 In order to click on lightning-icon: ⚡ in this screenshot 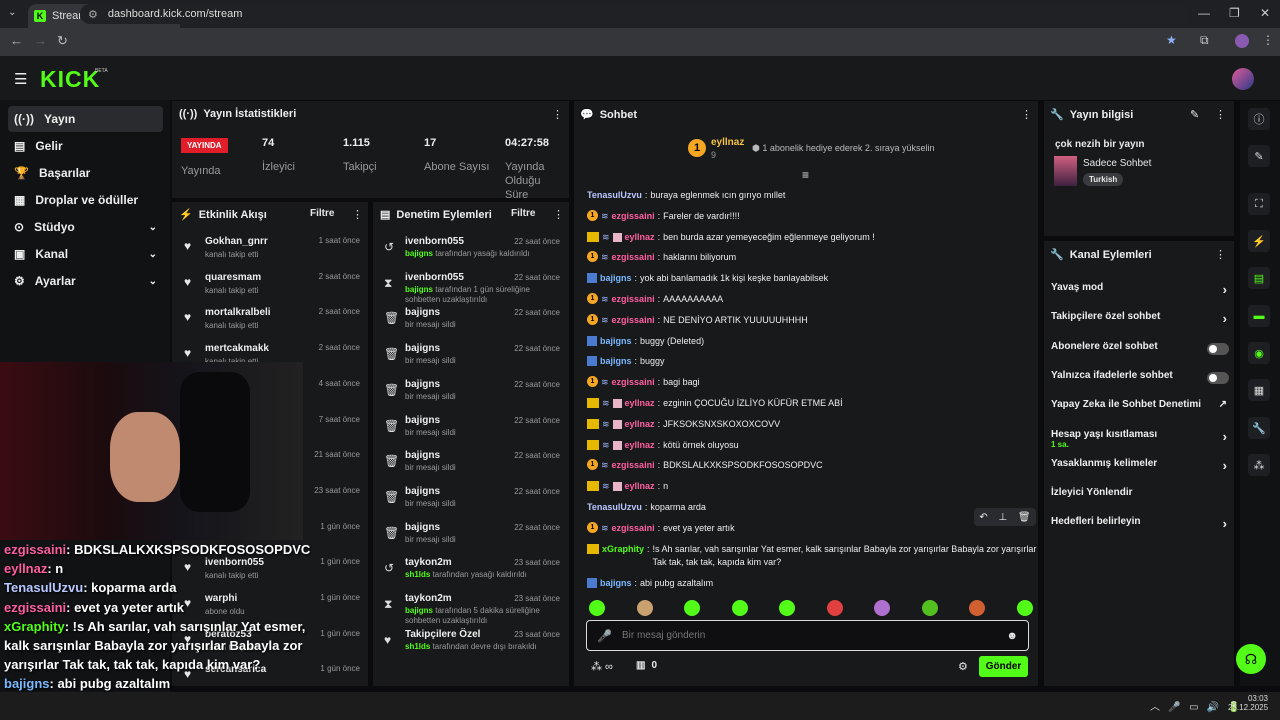, I will do `click(1259, 241)`.